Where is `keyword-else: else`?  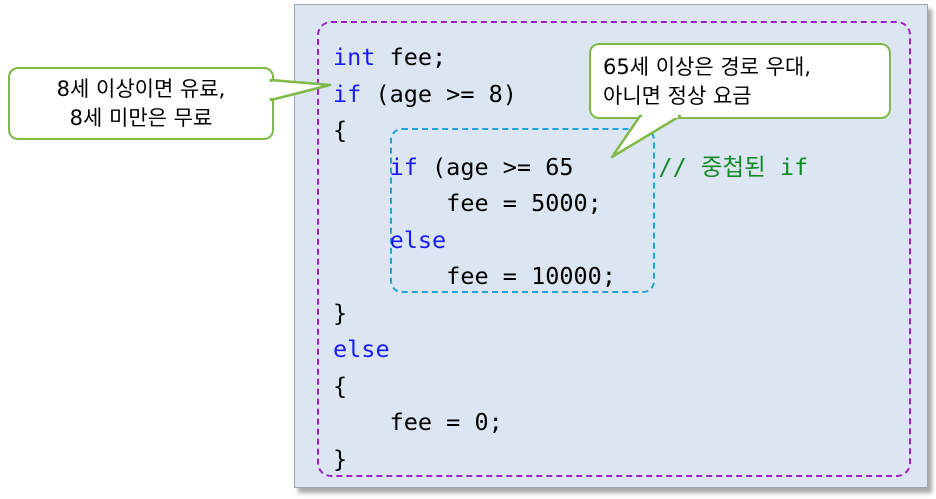 keyword-else: else is located at coordinates (361, 349).